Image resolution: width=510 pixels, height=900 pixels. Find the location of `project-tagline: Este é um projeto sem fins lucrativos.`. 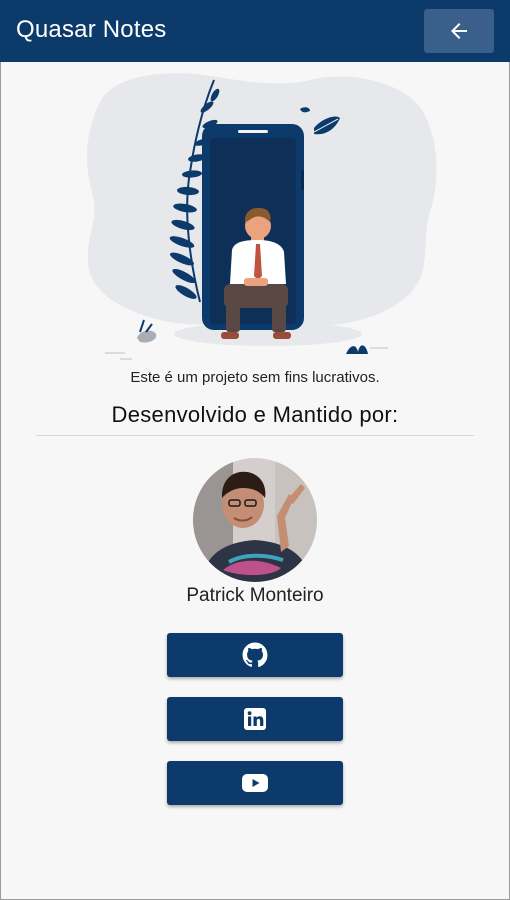

project-tagline: Este é um projeto sem fins lucrativos. is located at coordinates (255, 377).